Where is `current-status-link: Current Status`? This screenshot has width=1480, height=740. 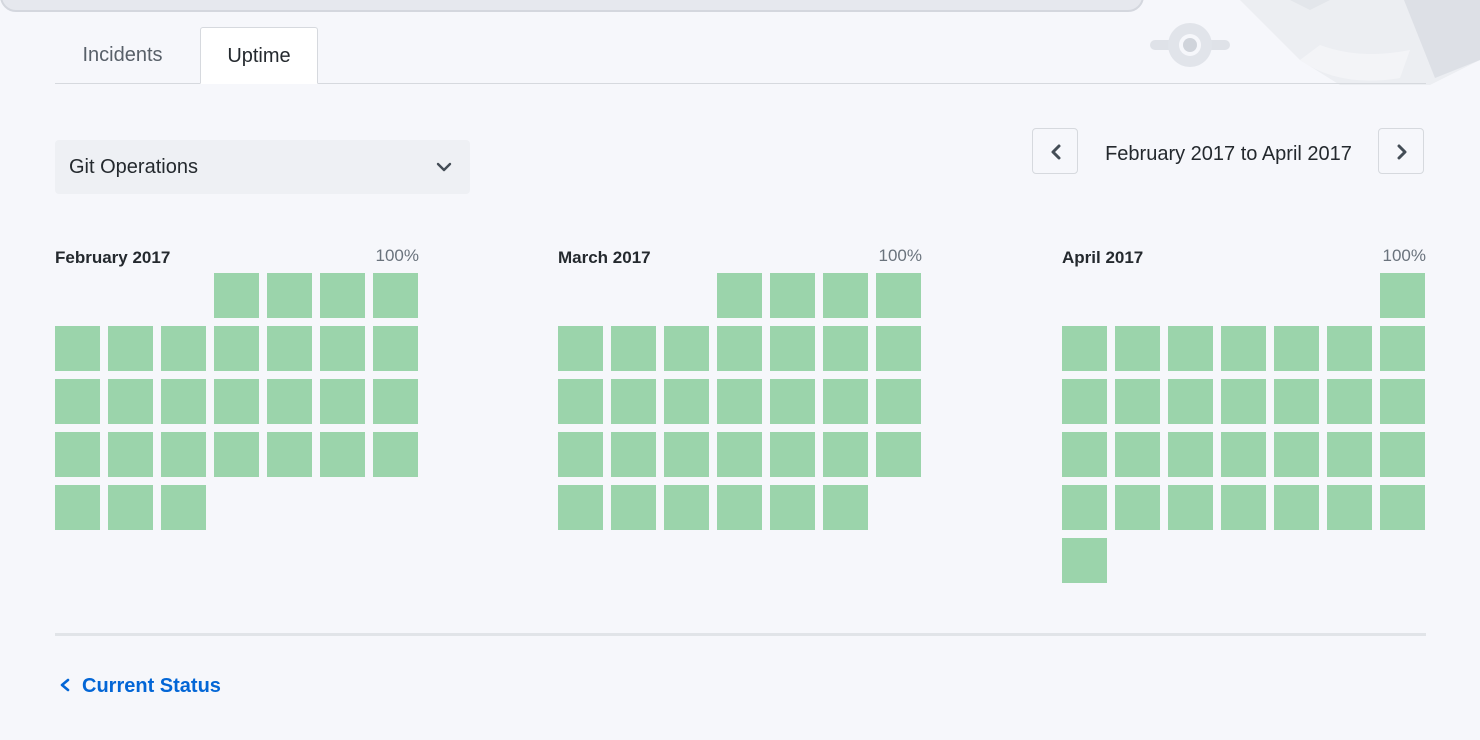 current-status-link: Current Status is located at coordinates (139, 686).